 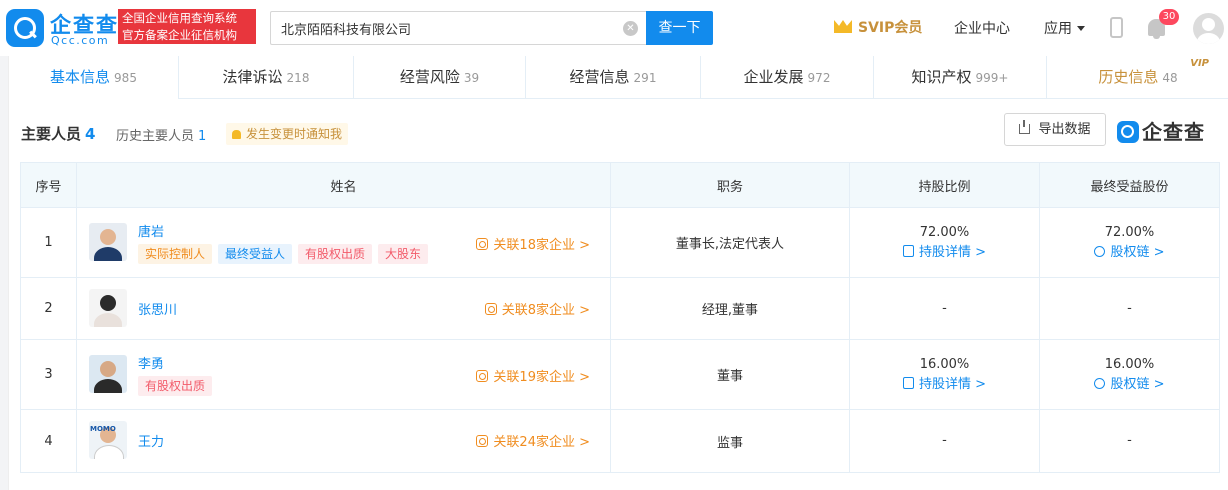 What do you see at coordinates (773, 77) in the screenshot?
I see `tab-label: 企业发展` at bounding box center [773, 77].